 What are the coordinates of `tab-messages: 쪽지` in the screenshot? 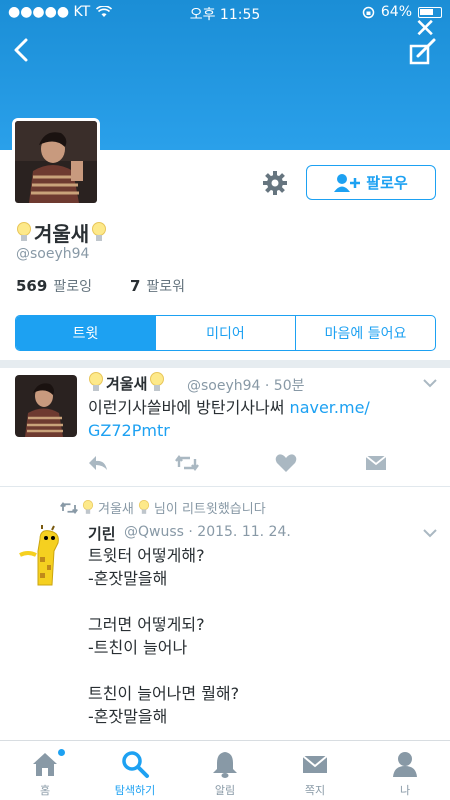 It's located at (315, 770).